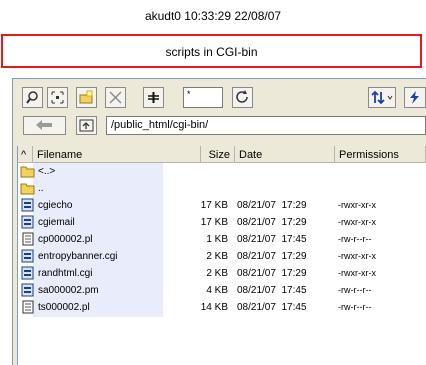 The height and width of the screenshot is (365, 426). I want to click on banner-box: scripts in CGI-bin, so click(211, 51).